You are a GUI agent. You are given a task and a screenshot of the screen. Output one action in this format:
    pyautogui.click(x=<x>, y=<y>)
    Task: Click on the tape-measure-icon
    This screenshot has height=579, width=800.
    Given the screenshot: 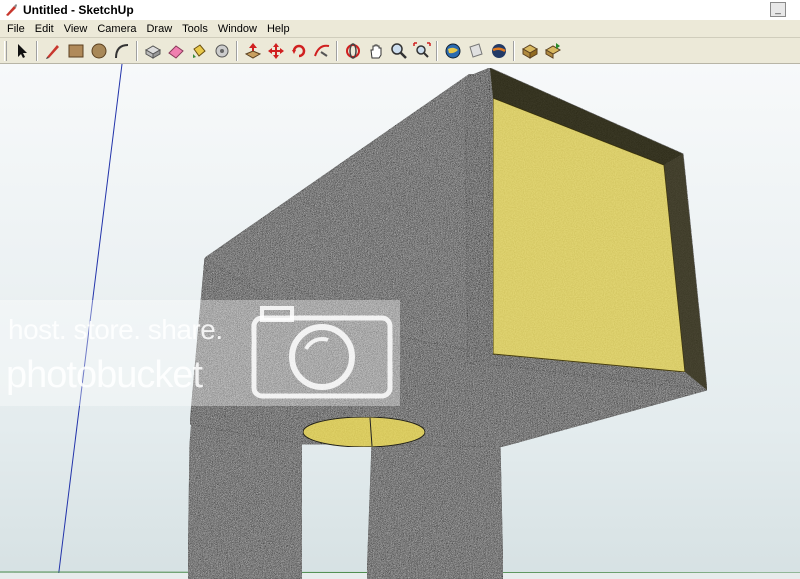 What is the action you would take?
    pyautogui.click(x=221, y=50)
    